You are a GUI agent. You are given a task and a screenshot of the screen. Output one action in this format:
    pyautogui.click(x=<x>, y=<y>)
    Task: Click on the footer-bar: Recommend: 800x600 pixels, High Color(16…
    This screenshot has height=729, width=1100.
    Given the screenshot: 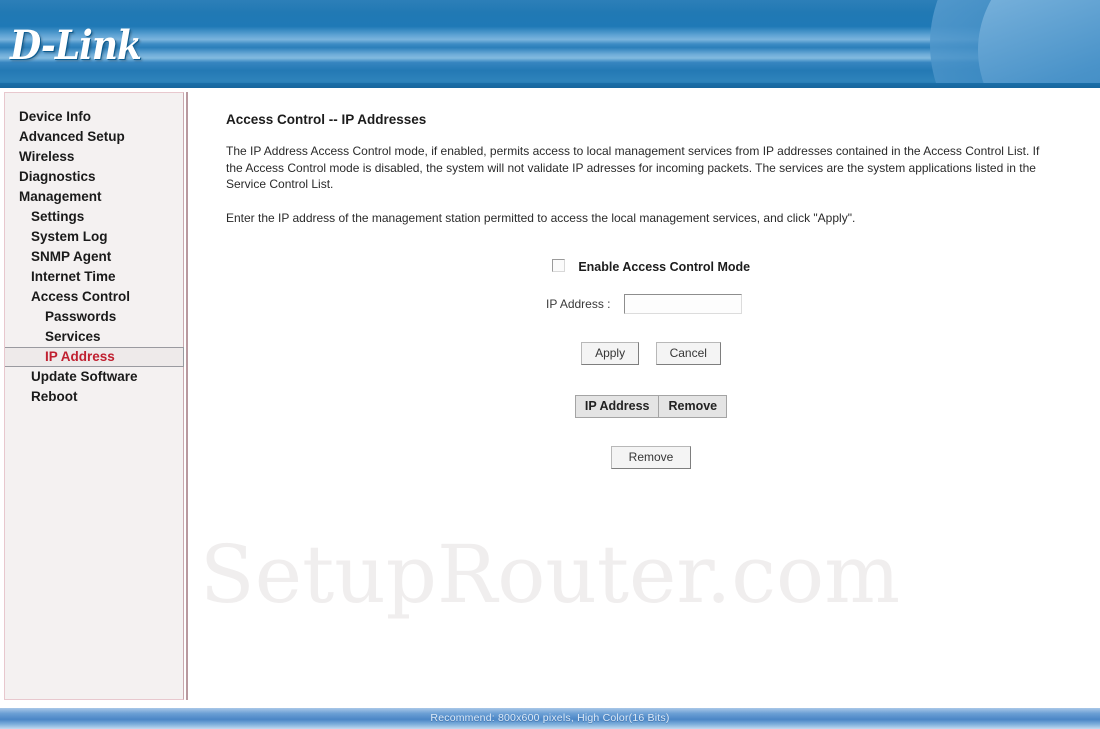 What is the action you would take?
    pyautogui.click(x=550, y=718)
    